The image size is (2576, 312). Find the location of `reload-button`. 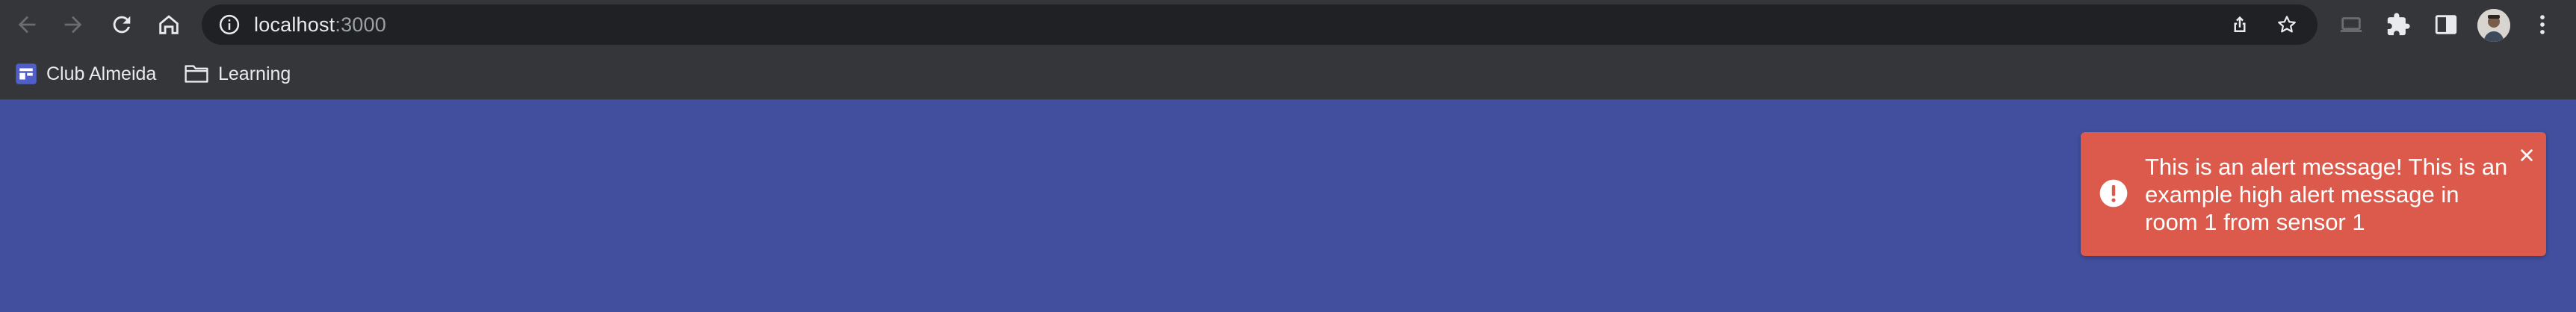

reload-button is located at coordinates (121, 24).